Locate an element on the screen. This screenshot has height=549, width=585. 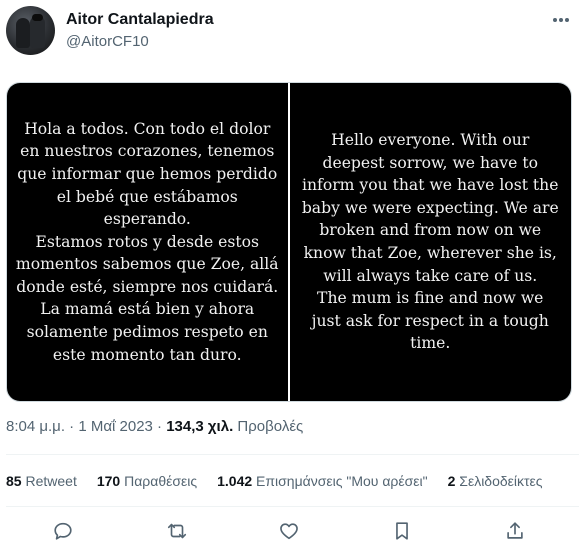
stat-label: Σελιδοδείκτες is located at coordinates (501, 481).